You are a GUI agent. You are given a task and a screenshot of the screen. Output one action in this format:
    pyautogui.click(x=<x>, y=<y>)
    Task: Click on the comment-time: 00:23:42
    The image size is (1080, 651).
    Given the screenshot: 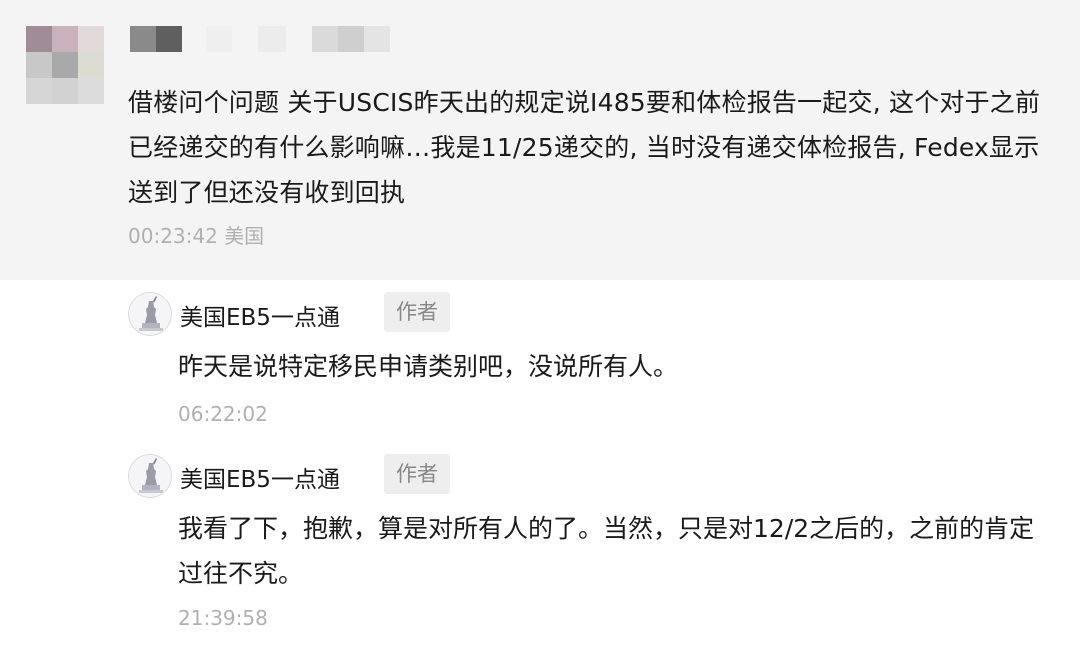 What is the action you would take?
    pyautogui.click(x=173, y=236)
    